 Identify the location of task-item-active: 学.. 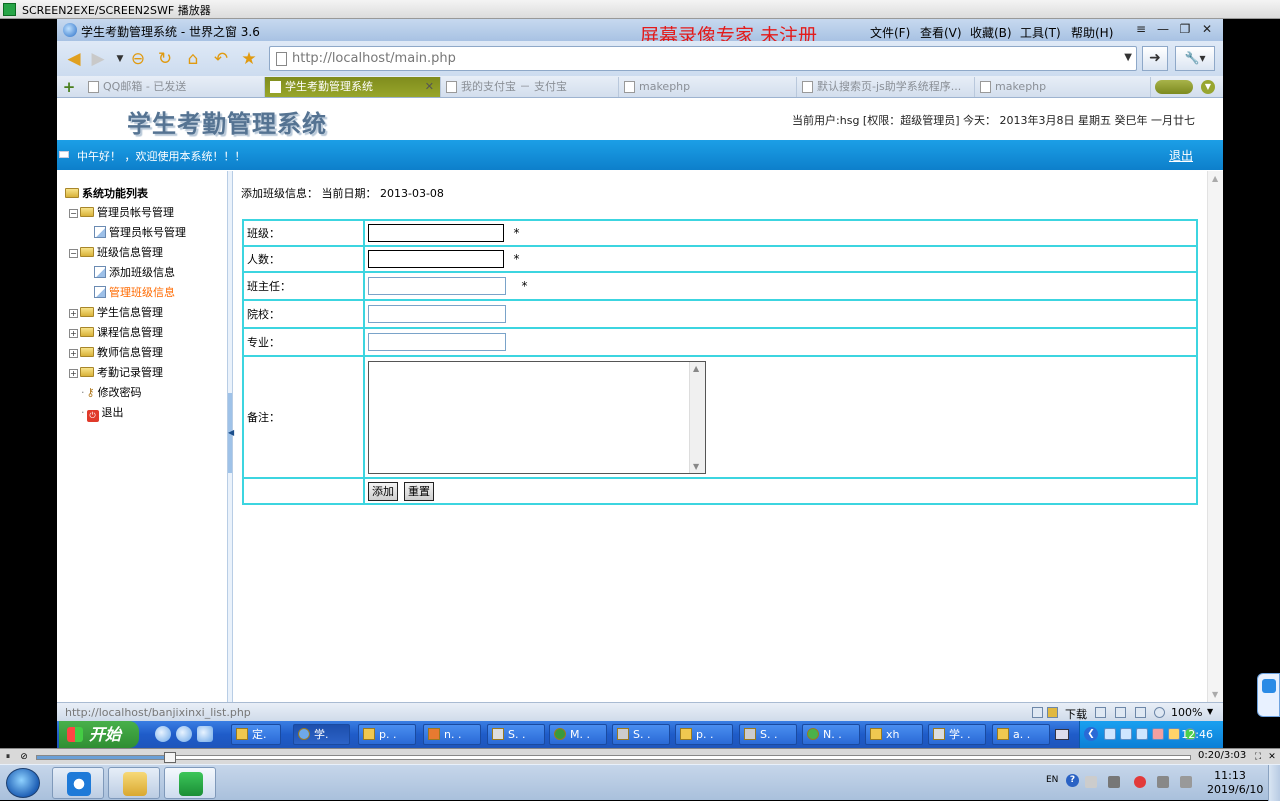
(321, 734).